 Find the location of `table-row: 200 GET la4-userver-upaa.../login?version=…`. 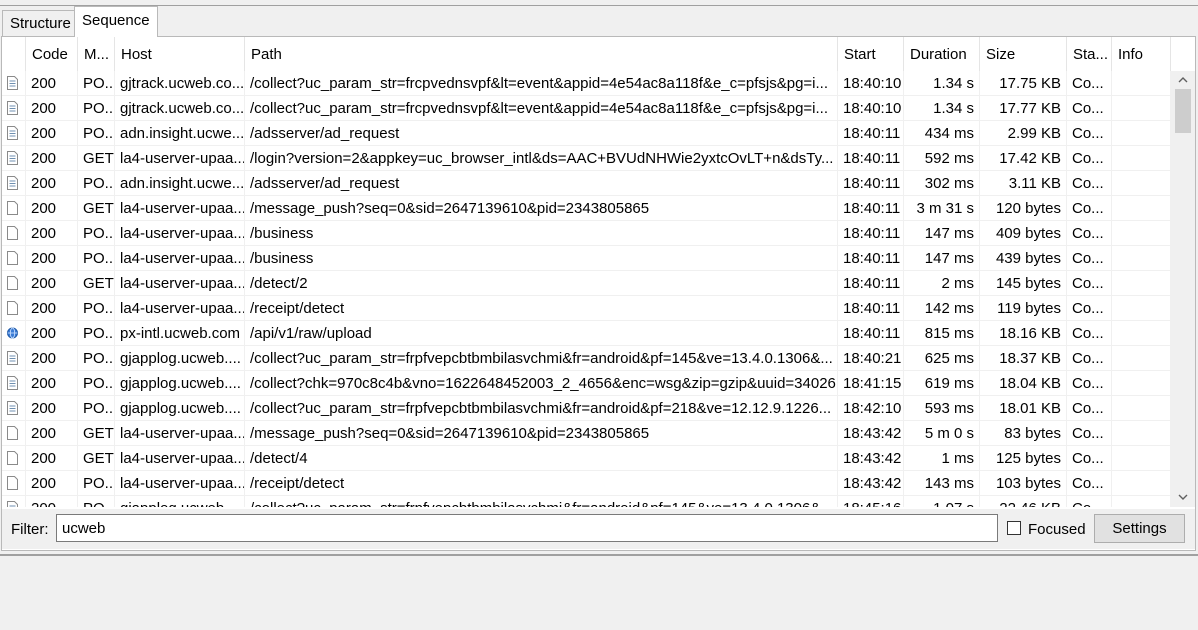

table-row: 200 GET la4-userver-upaa.../login?version=… is located at coordinates (586, 158).